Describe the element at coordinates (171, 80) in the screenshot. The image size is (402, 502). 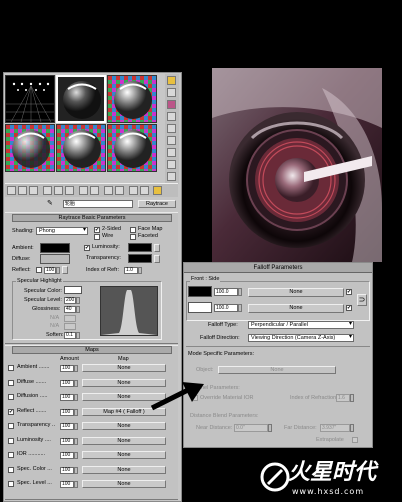
I see `sample-type-icon` at that location.